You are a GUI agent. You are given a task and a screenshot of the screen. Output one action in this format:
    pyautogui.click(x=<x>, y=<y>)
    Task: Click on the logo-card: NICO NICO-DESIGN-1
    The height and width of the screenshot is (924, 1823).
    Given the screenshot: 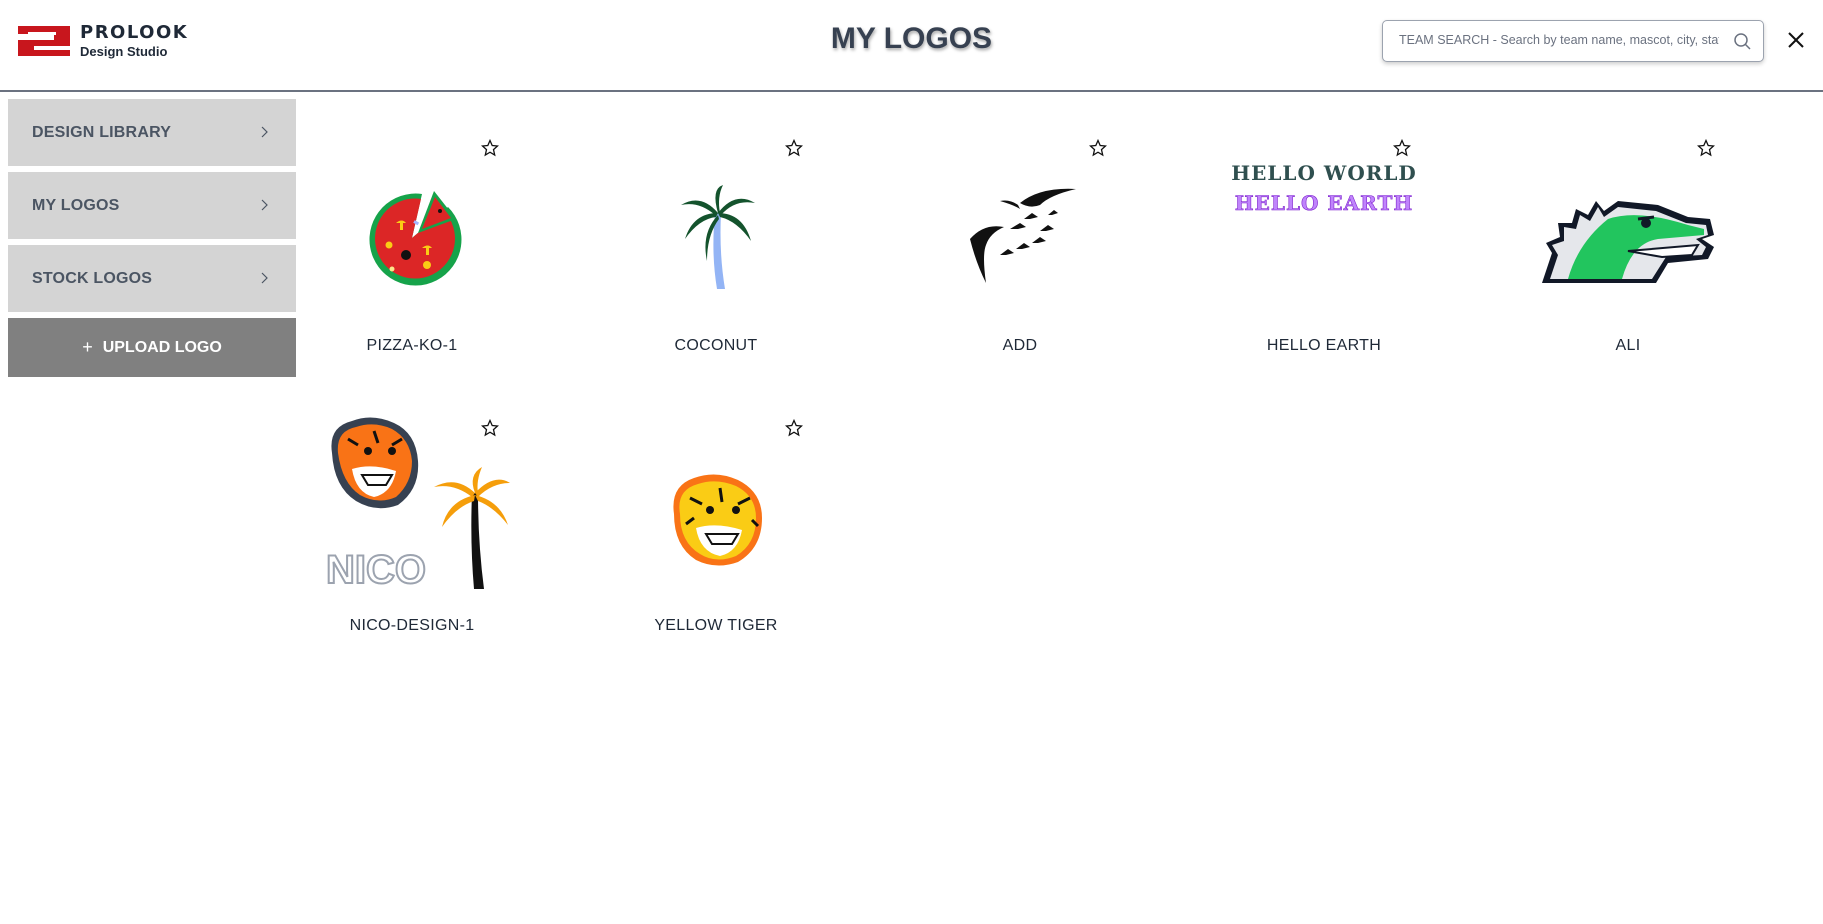 What is the action you would take?
    pyautogui.click(x=412, y=524)
    